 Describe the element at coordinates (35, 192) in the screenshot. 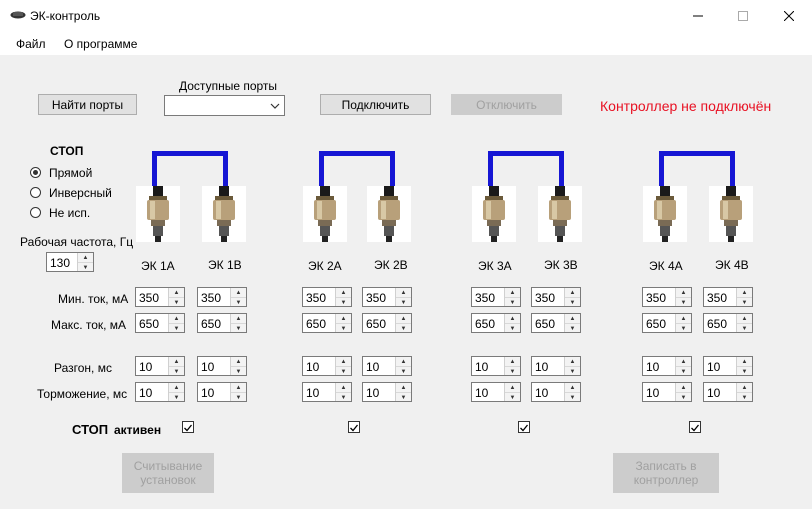

I see `radio-inverse` at that location.